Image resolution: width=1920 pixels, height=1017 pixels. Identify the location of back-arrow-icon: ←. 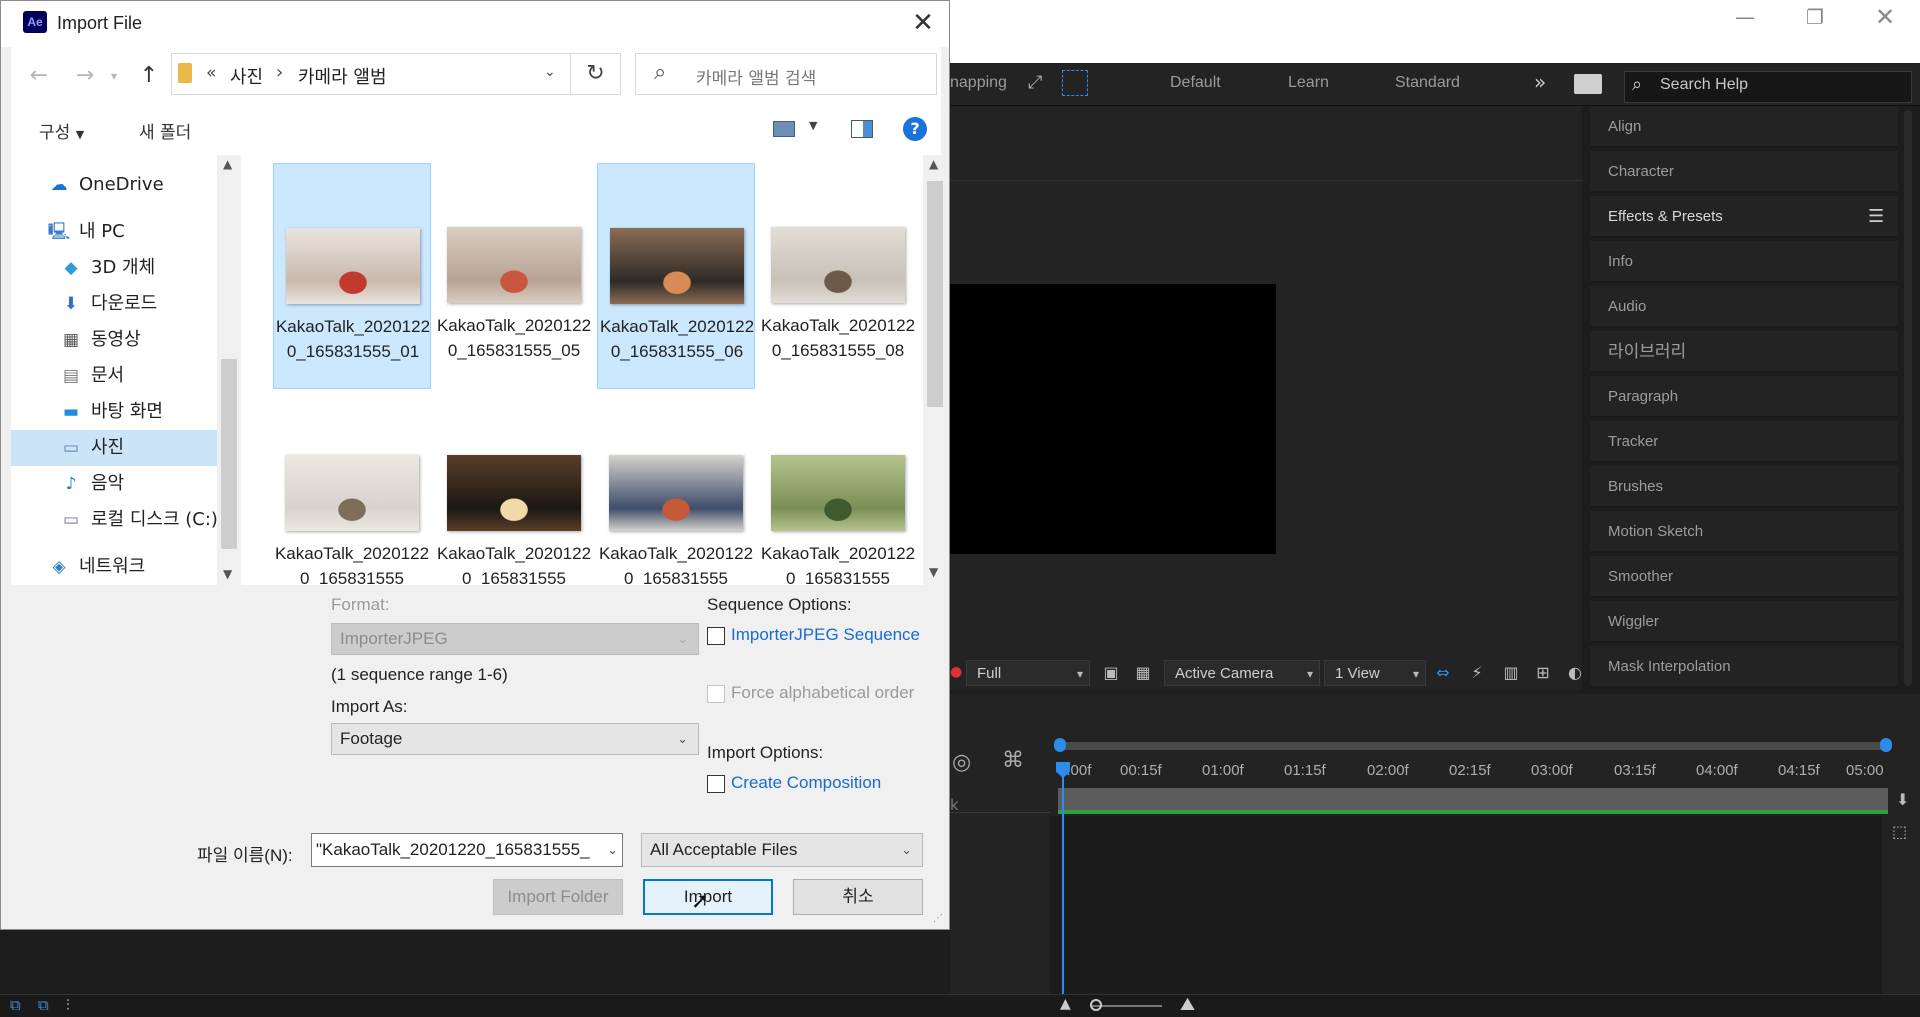
(39, 76).